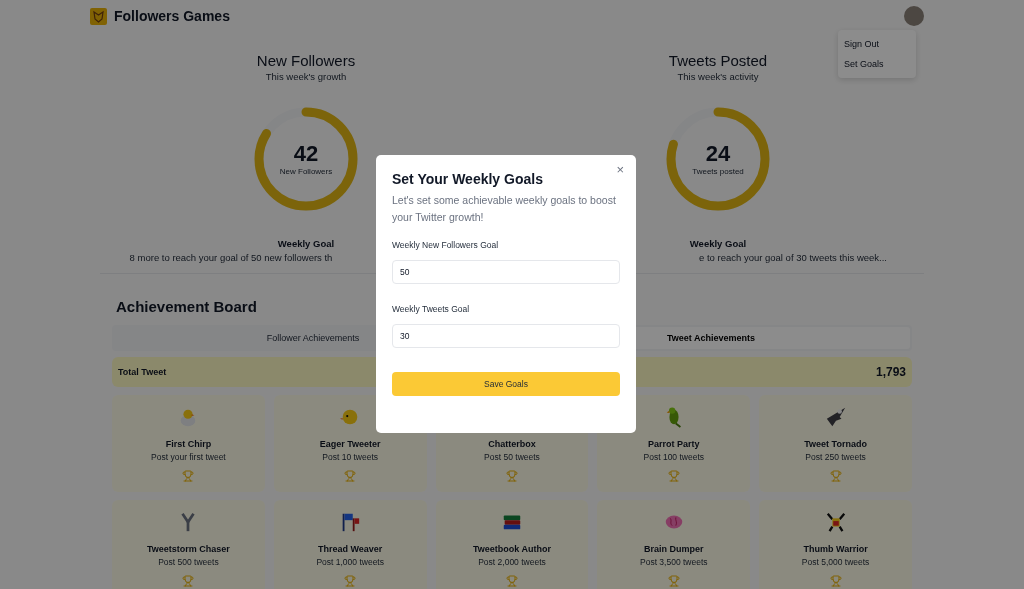 This screenshot has height=589, width=1024. Describe the element at coordinates (718, 153) in the screenshot. I see `stat-value: 24` at that location.